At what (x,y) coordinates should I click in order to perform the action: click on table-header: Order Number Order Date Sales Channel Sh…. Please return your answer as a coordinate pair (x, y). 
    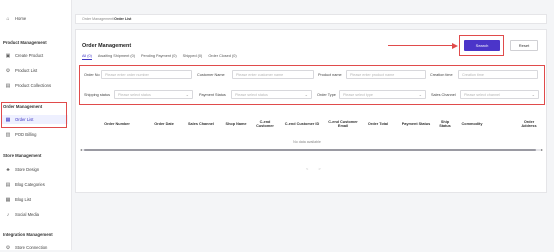
    Looking at the image, I should click on (313, 124).